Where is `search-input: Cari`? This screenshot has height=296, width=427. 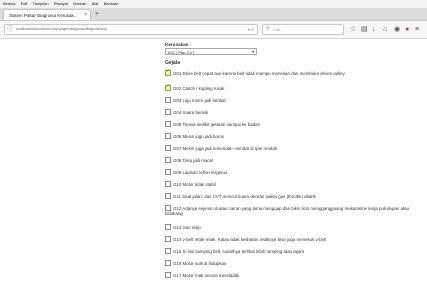
search-input: Cari is located at coordinates (276, 29).